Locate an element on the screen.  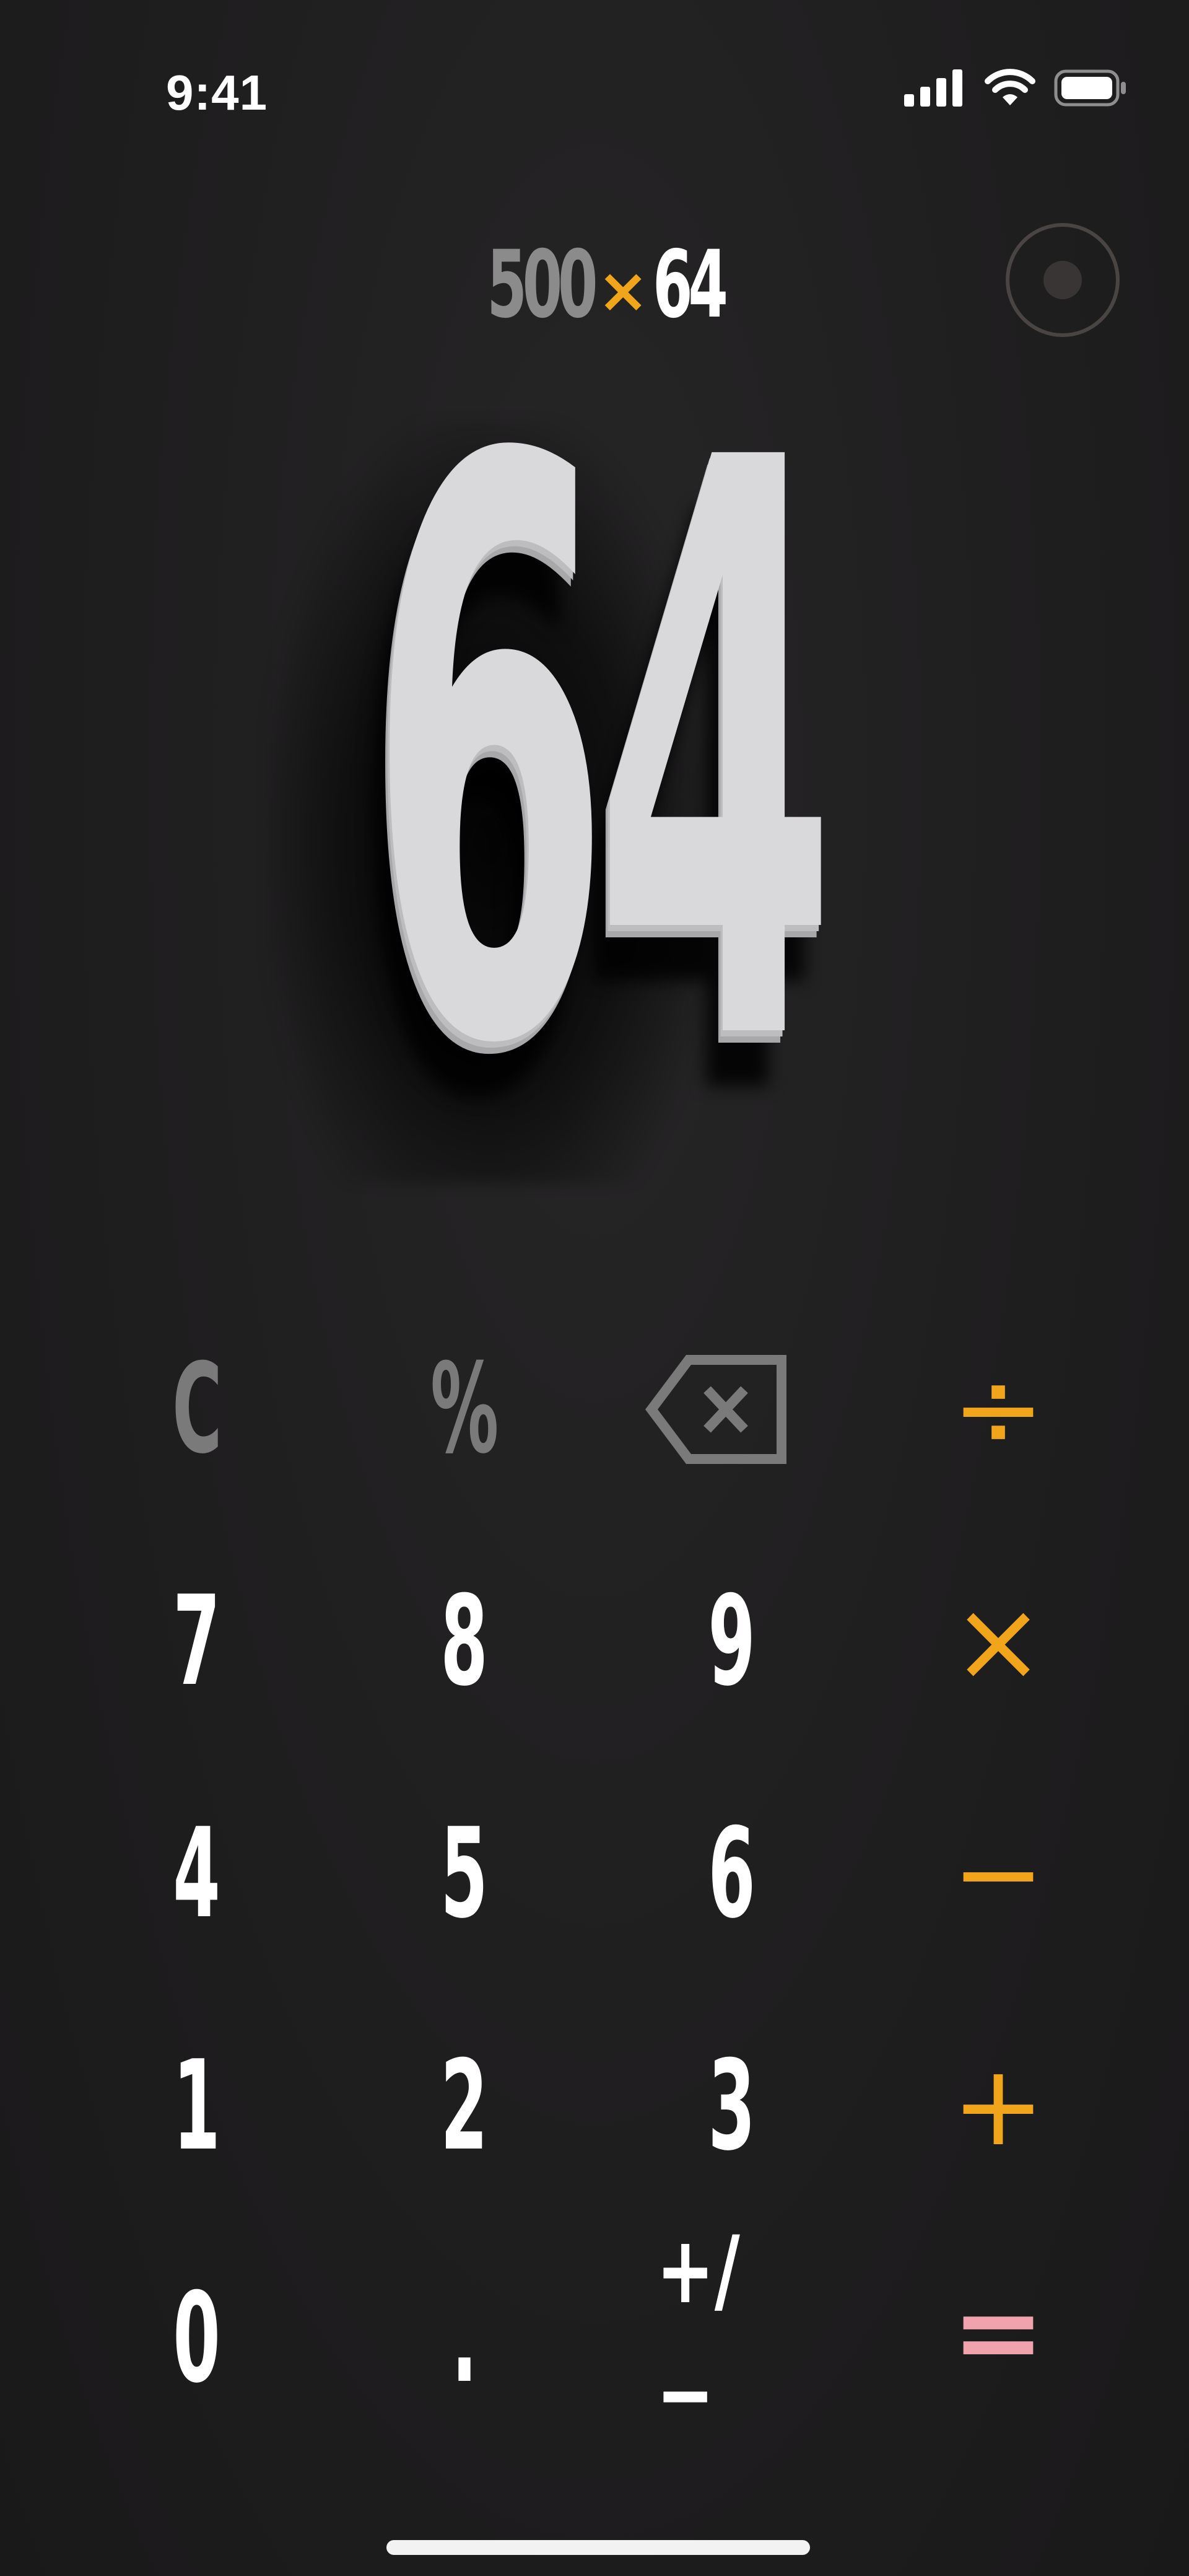
digit-7-button: 7 is located at coordinates (197, 1642).